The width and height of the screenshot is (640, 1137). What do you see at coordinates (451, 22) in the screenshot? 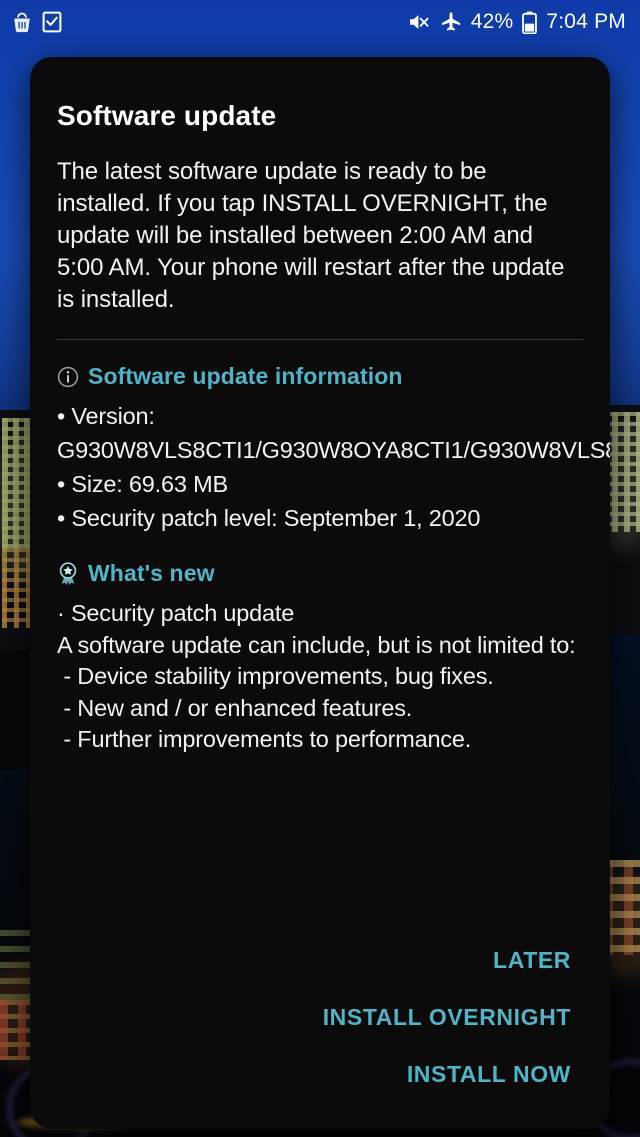
I see `airplane-mode-icon` at bounding box center [451, 22].